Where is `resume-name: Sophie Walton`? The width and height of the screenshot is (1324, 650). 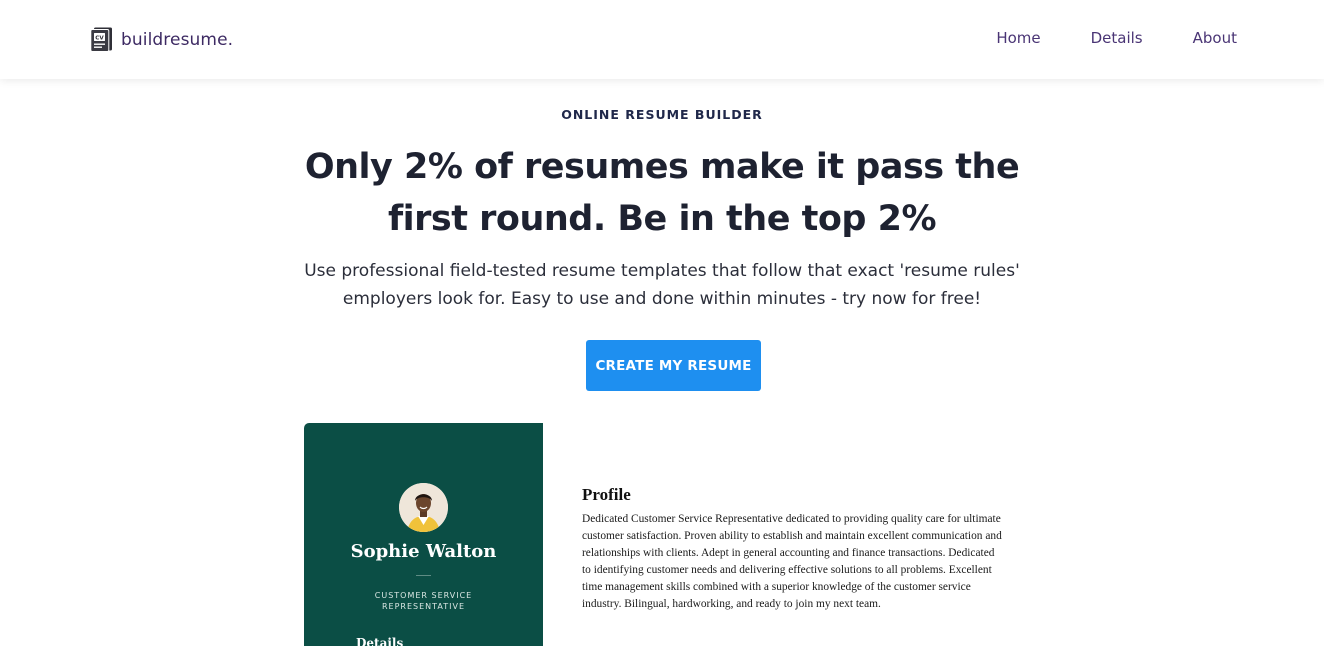
resume-name: Sophie Walton is located at coordinates (423, 551).